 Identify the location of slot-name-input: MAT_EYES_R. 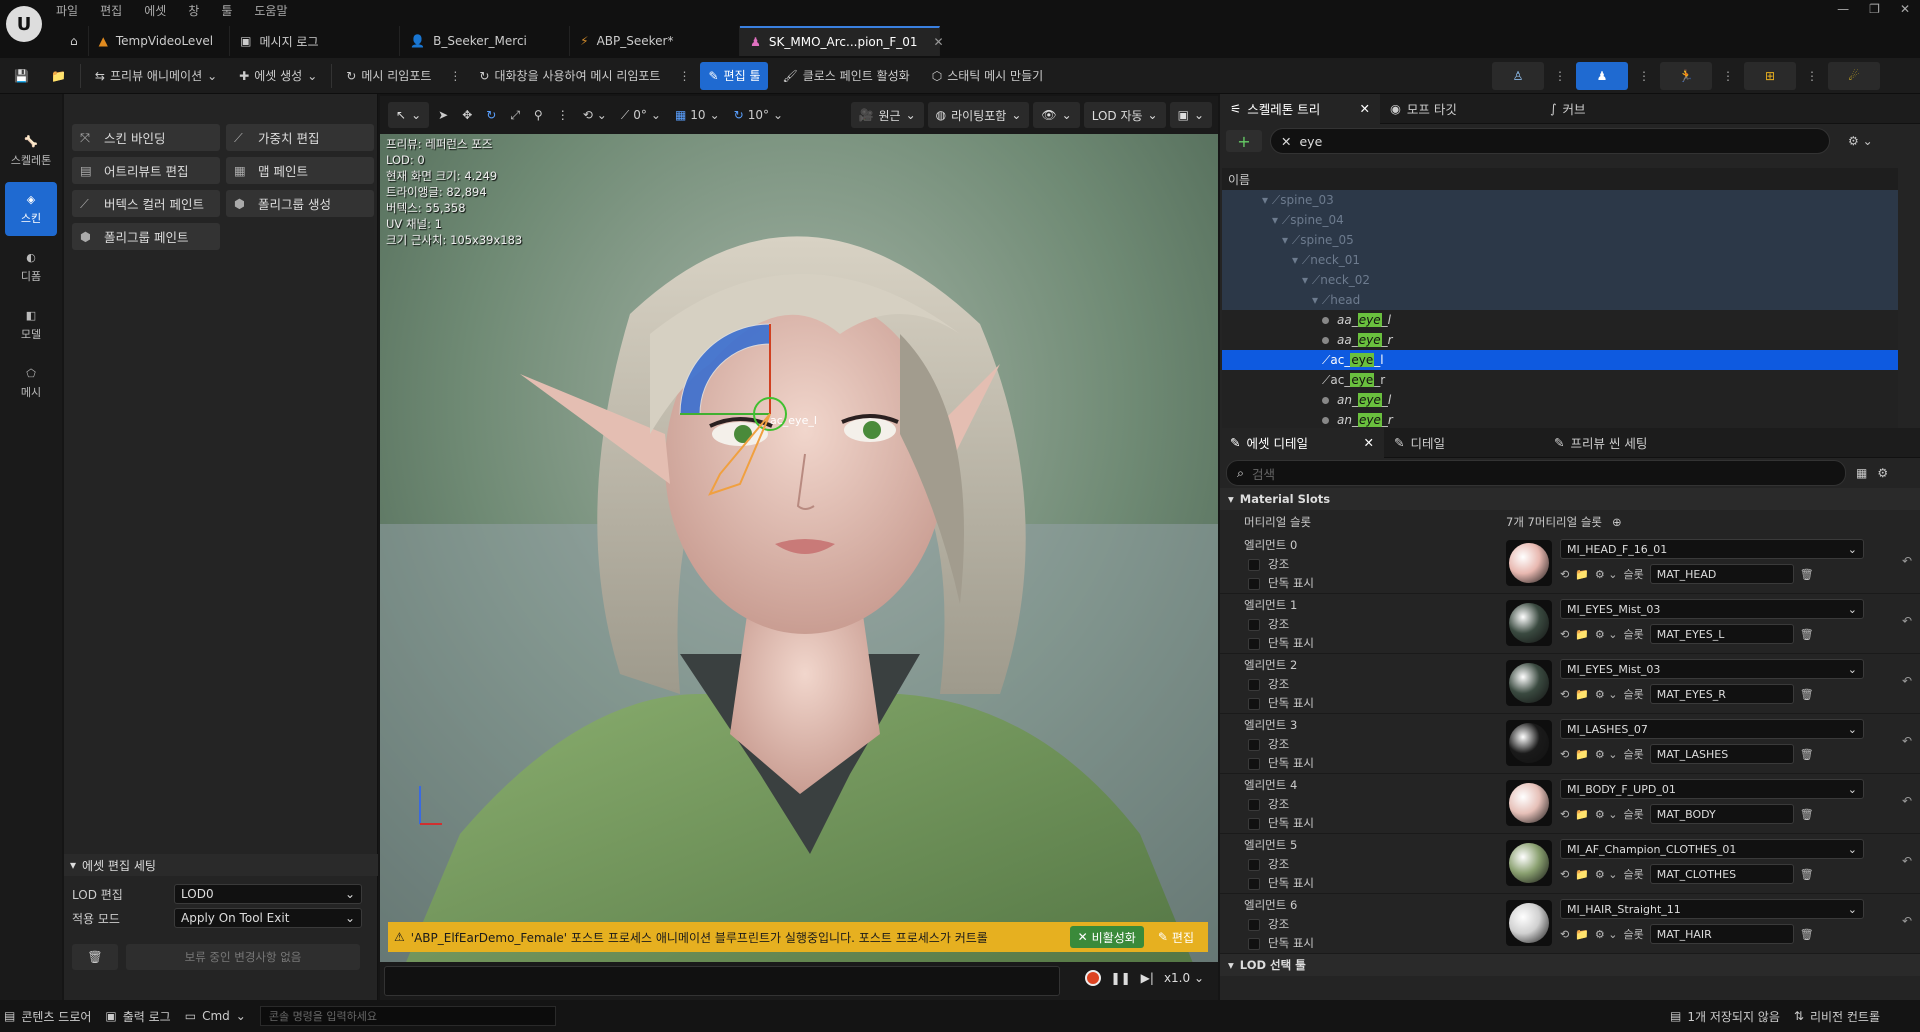
(1721, 694).